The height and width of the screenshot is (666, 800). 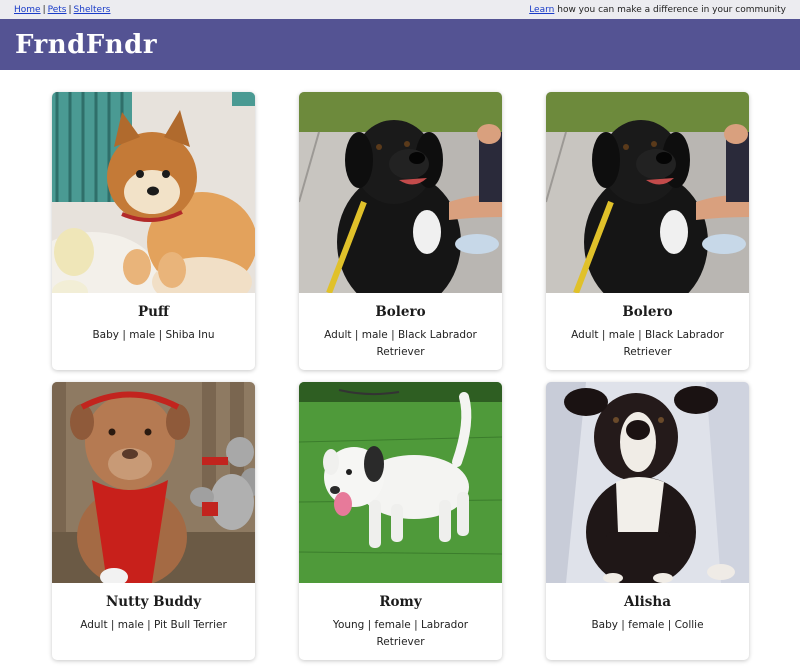 What do you see at coordinates (400, 44) in the screenshot?
I see `site-header: FrndFndr` at bounding box center [400, 44].